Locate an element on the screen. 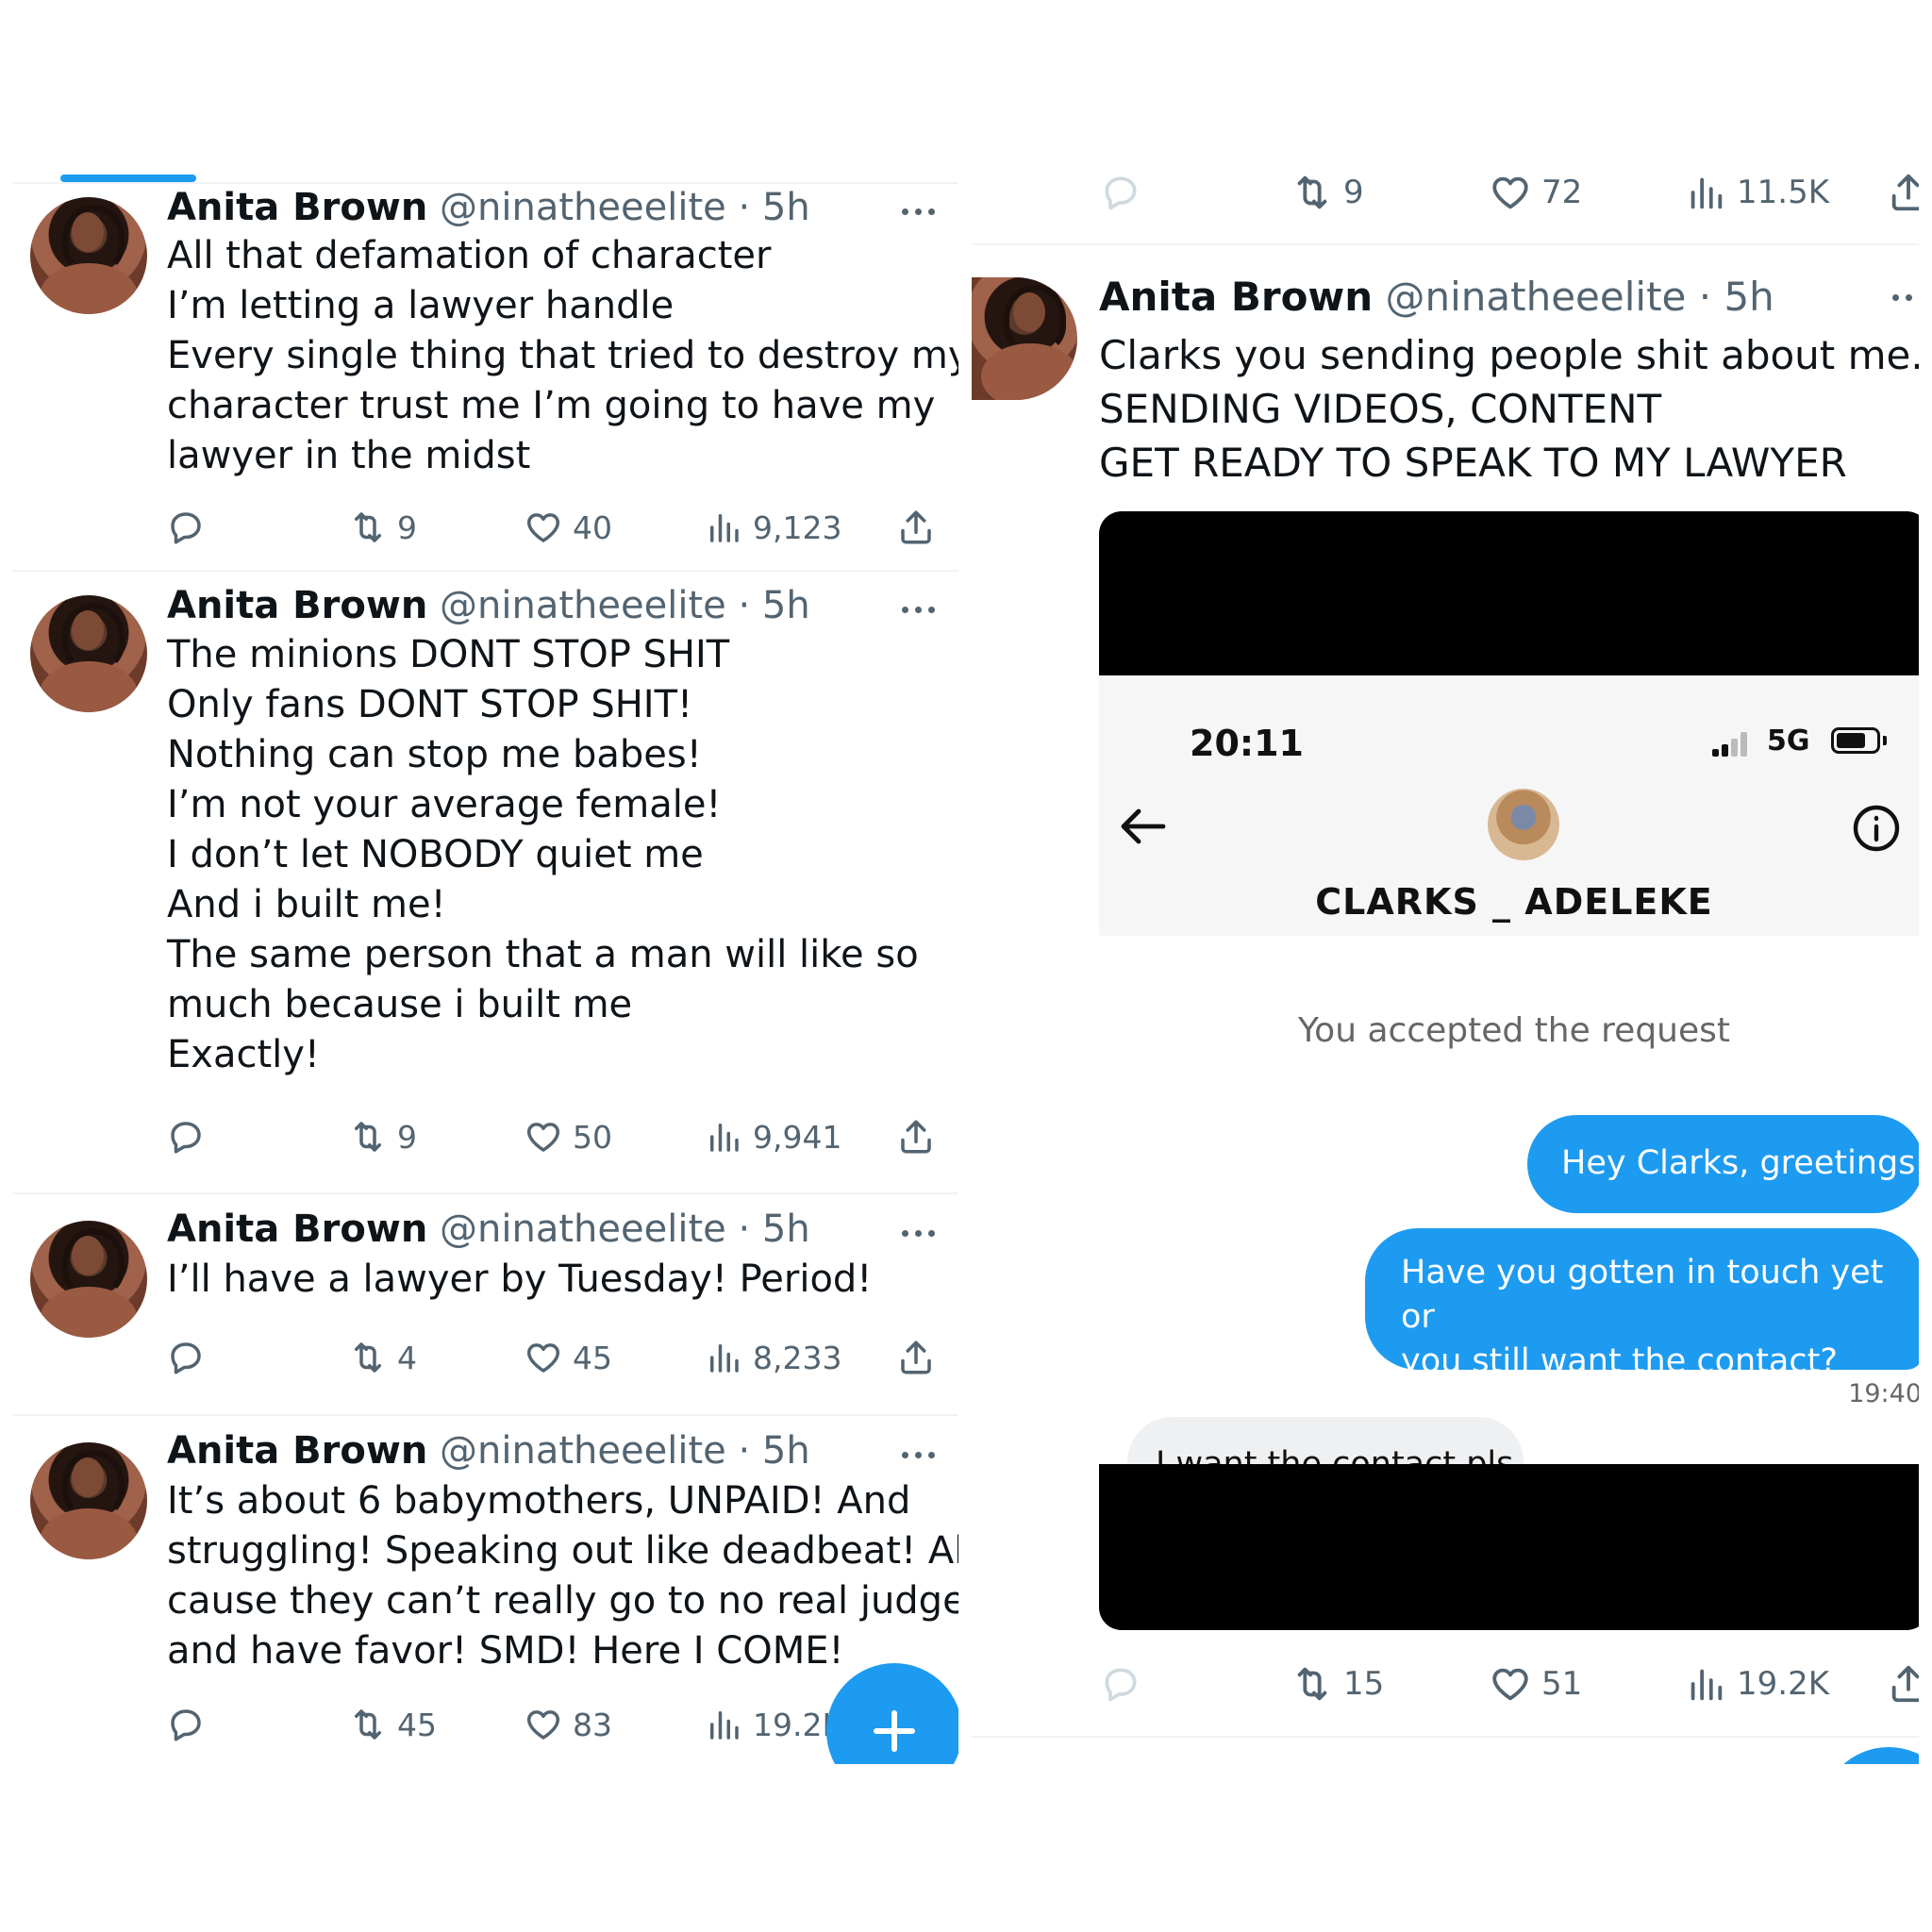 This screenshot has height=1932, width=1932. views-count: 9,941 is located at coordinates (797, 1137).